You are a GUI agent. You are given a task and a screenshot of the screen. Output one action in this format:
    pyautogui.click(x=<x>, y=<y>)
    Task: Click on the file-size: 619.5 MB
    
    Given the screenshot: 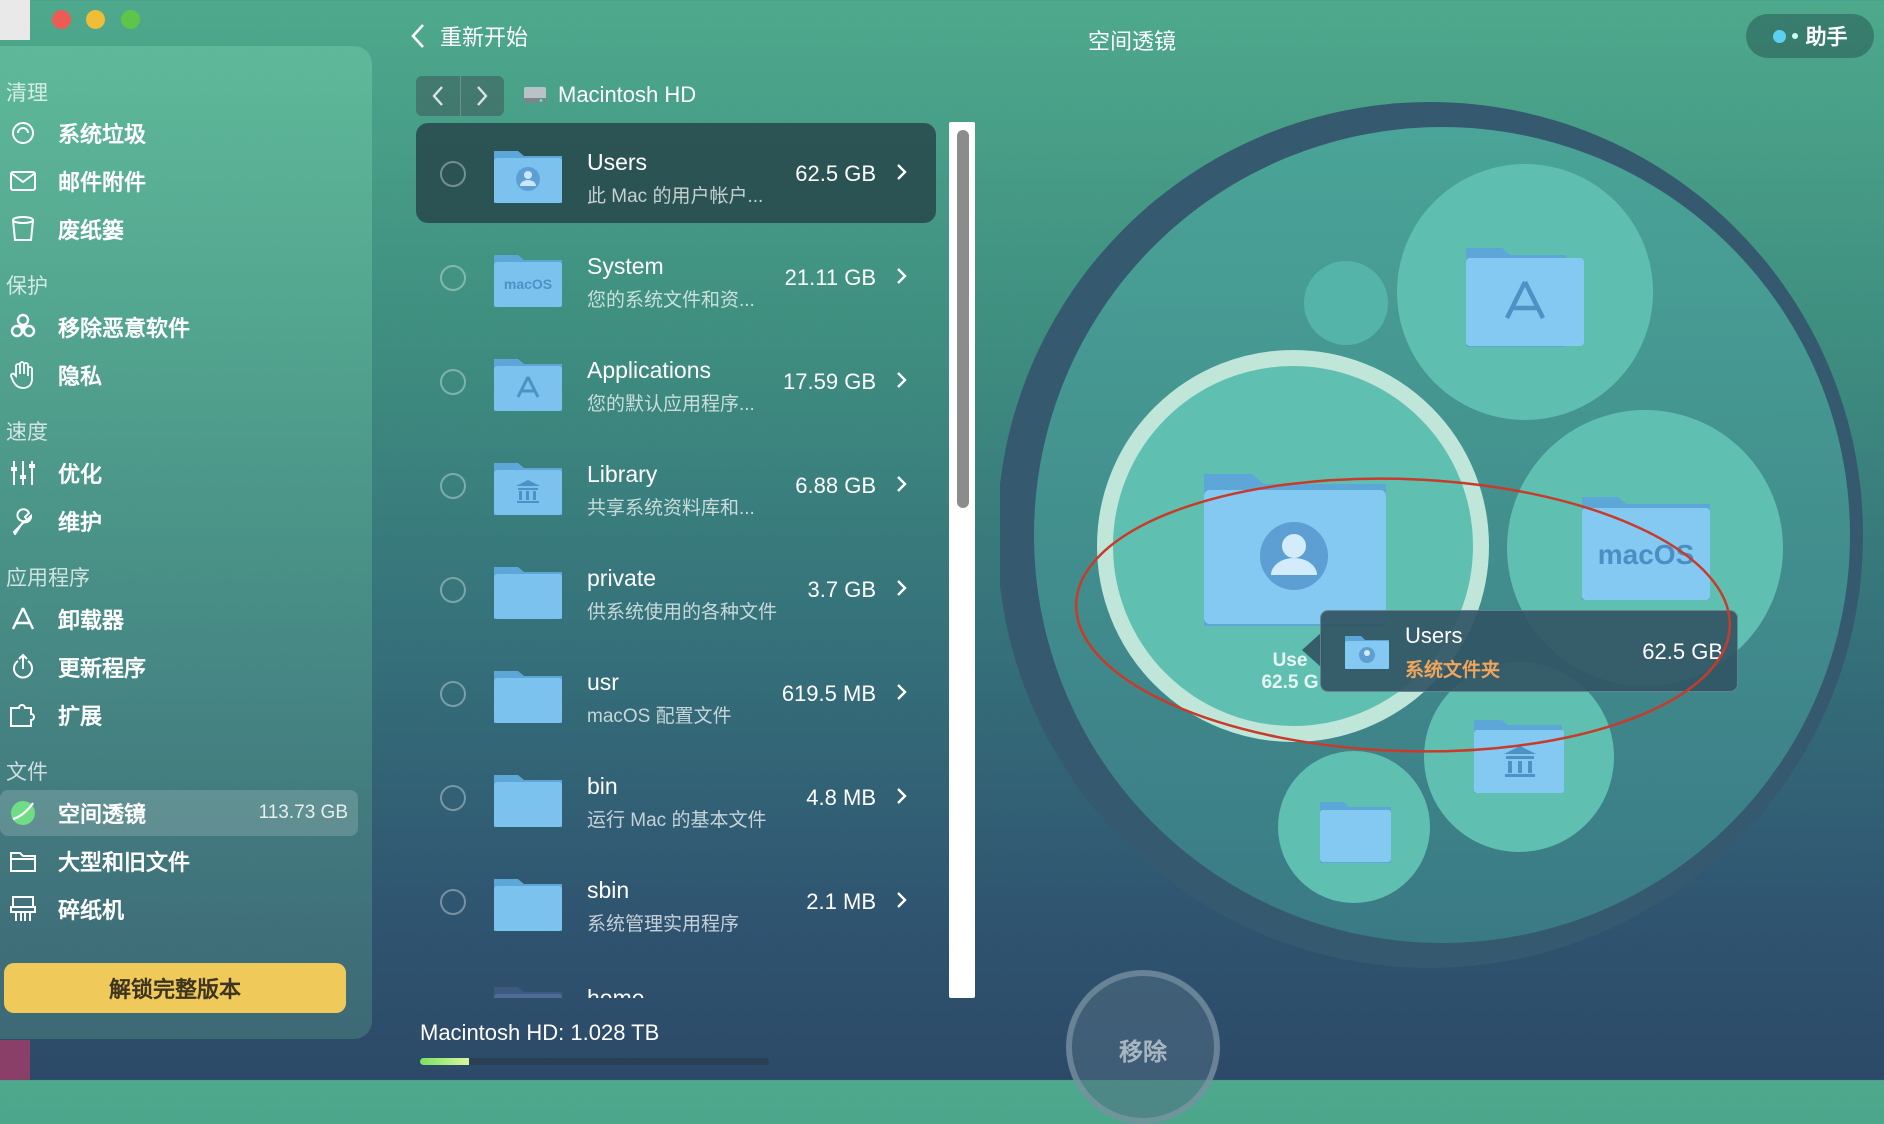 What is the action you would take?
    pyautogui.click(x=828, y=693)
    